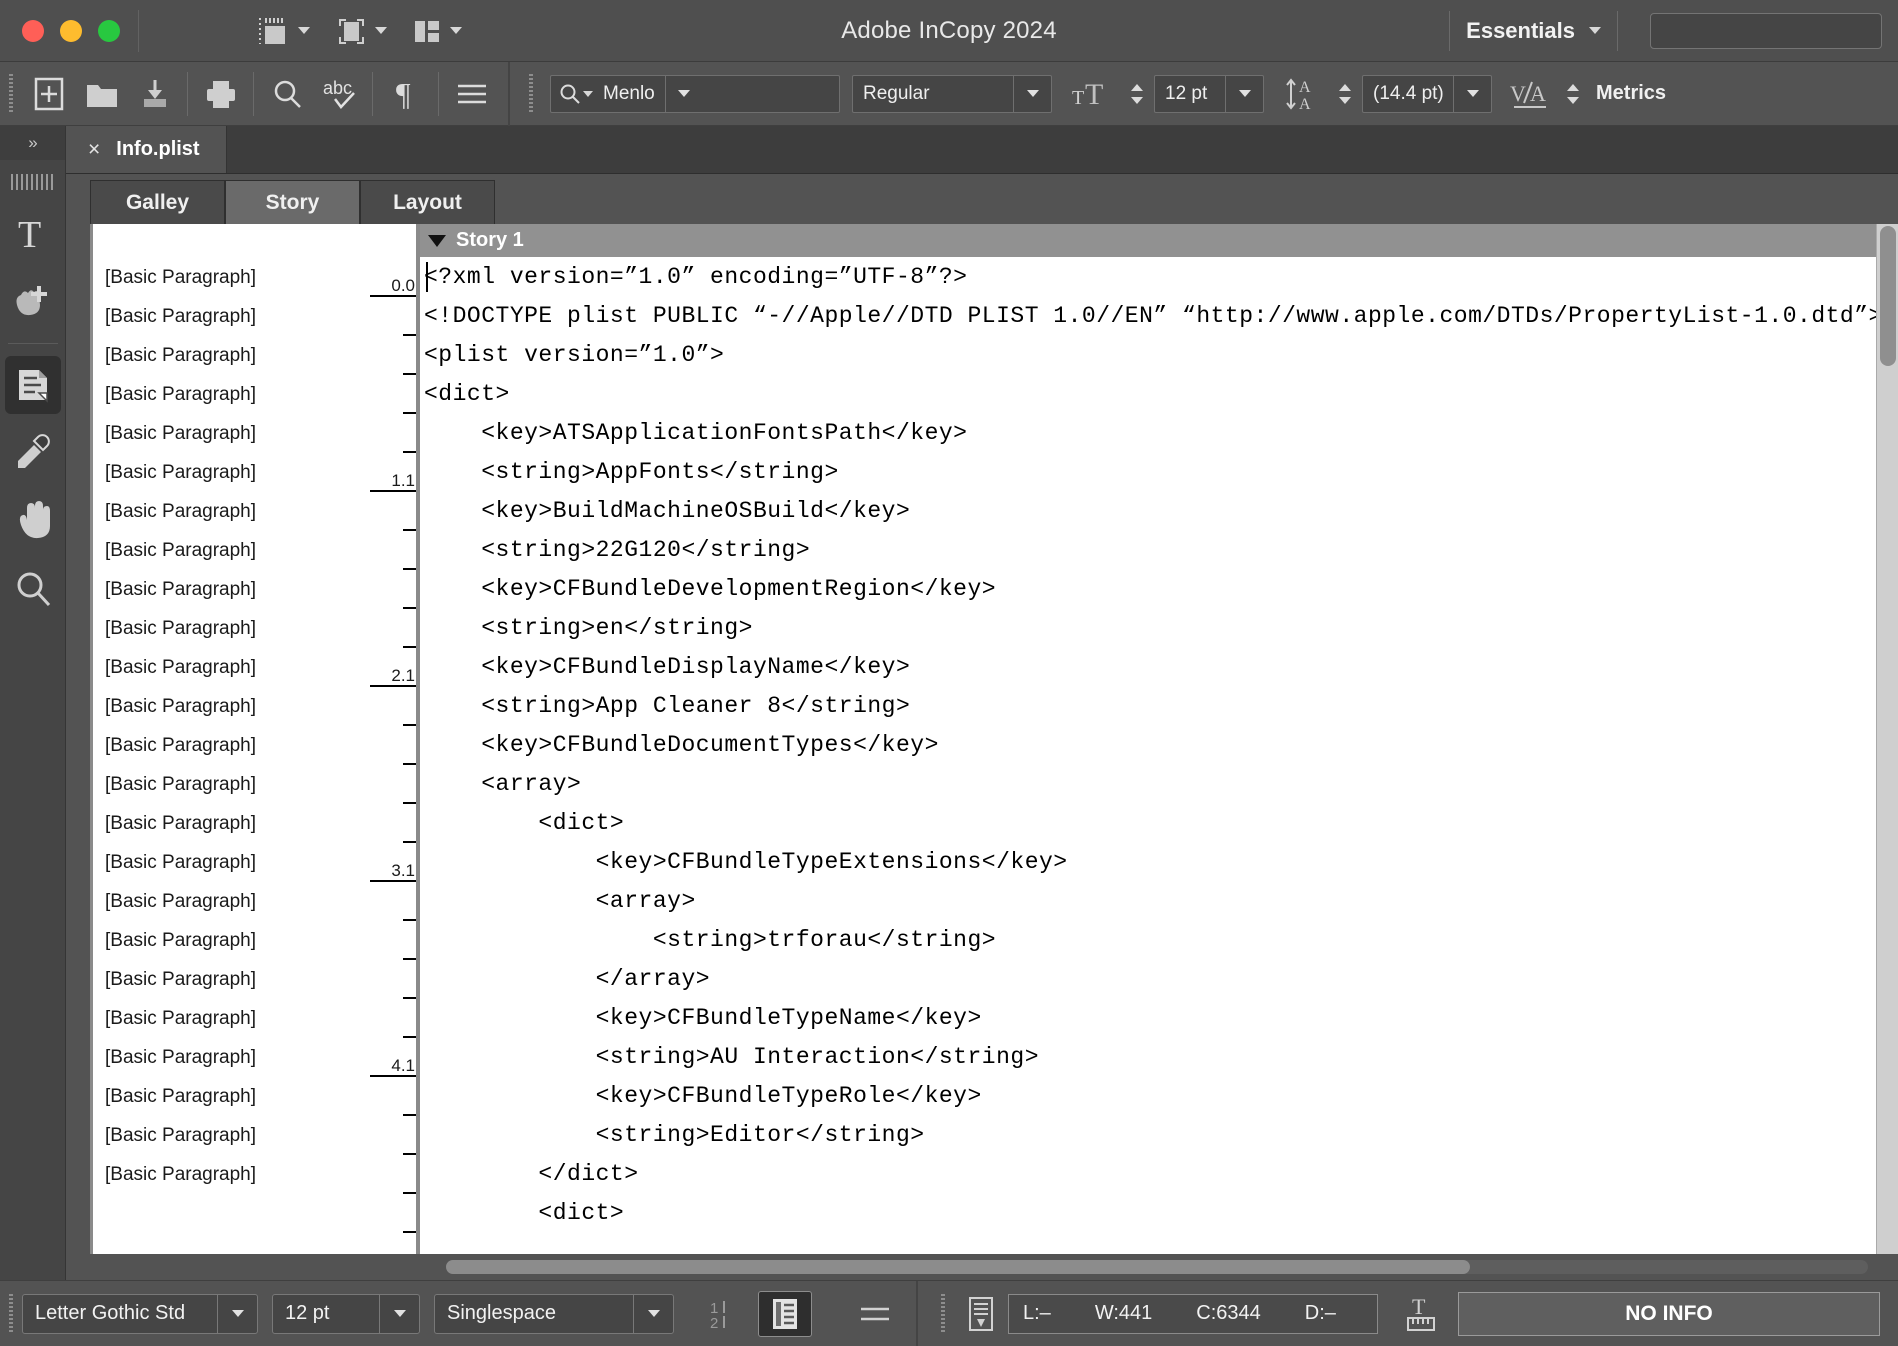 The width and height of the screenshot is (1898, 1346). I want to click on story-horizontal-scrollbar, so click(1157, 1267).